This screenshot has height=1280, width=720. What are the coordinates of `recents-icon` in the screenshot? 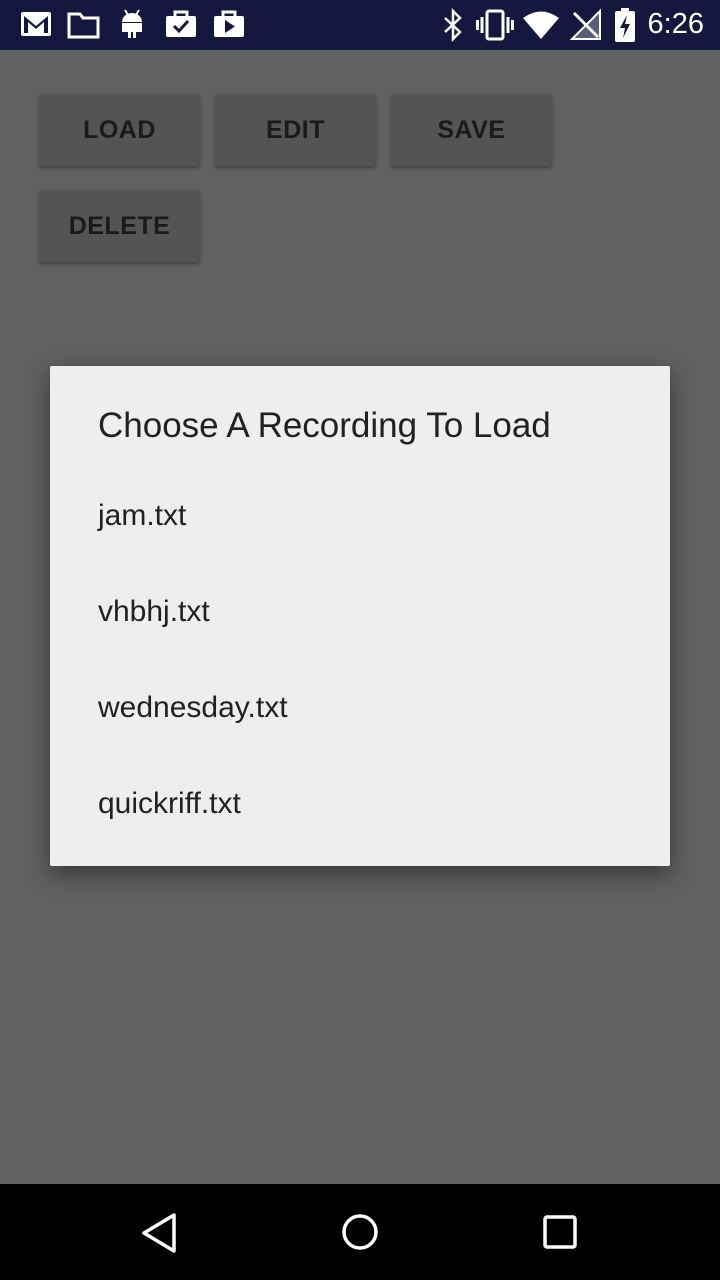 It's located at (560, 1234).